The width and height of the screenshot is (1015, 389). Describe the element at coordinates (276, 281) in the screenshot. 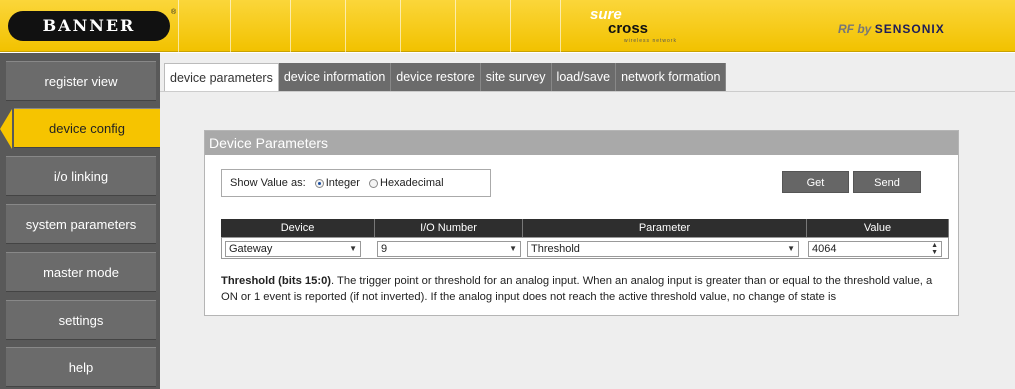

I see `description-heading: Threshold (bits 15:0)` at that location.